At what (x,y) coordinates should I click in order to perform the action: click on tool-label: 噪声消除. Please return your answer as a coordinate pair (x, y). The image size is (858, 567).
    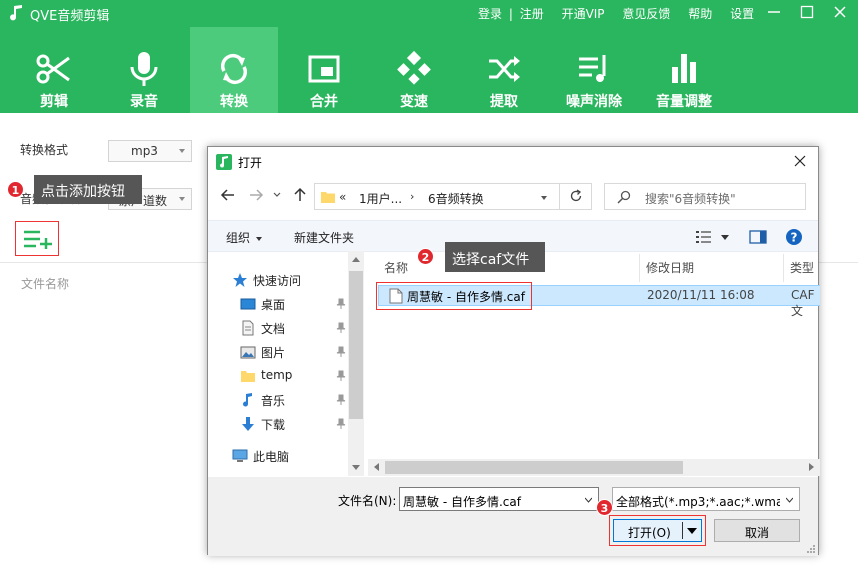
    Looking at the image, I should click on (594, 102).